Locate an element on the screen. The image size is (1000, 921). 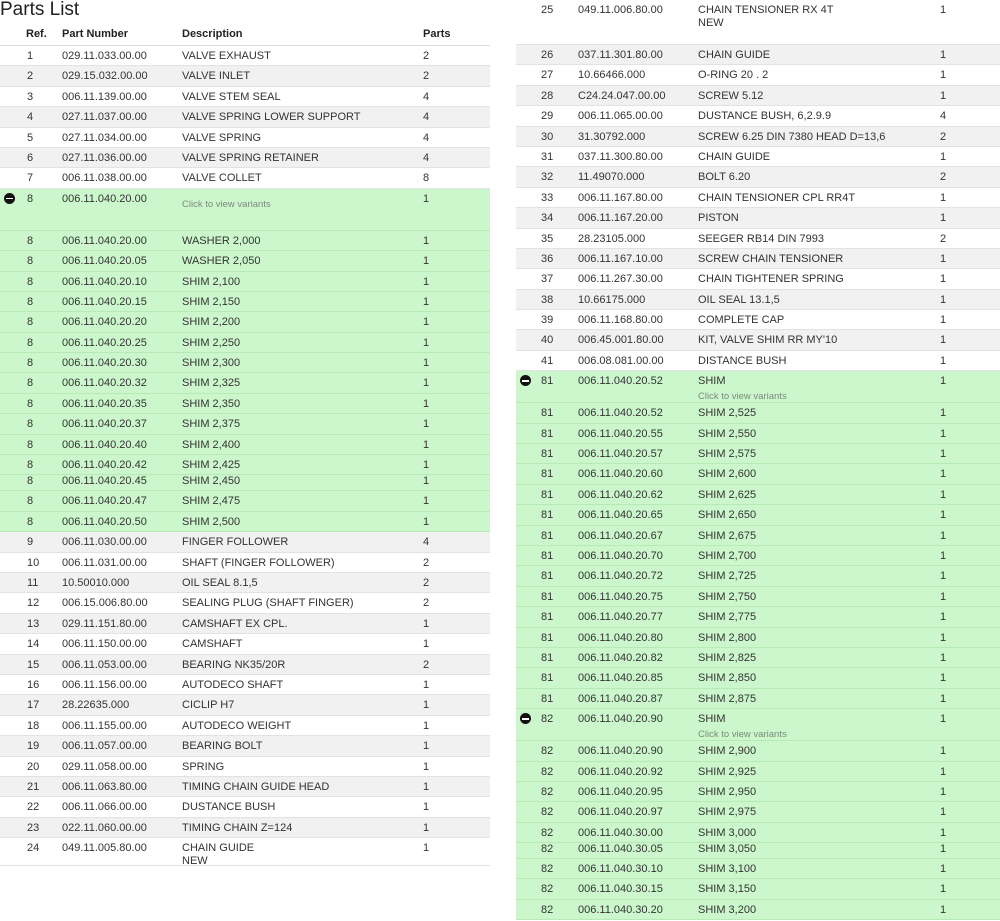
cell-ref: 37 is located at coordinates (547, 279).